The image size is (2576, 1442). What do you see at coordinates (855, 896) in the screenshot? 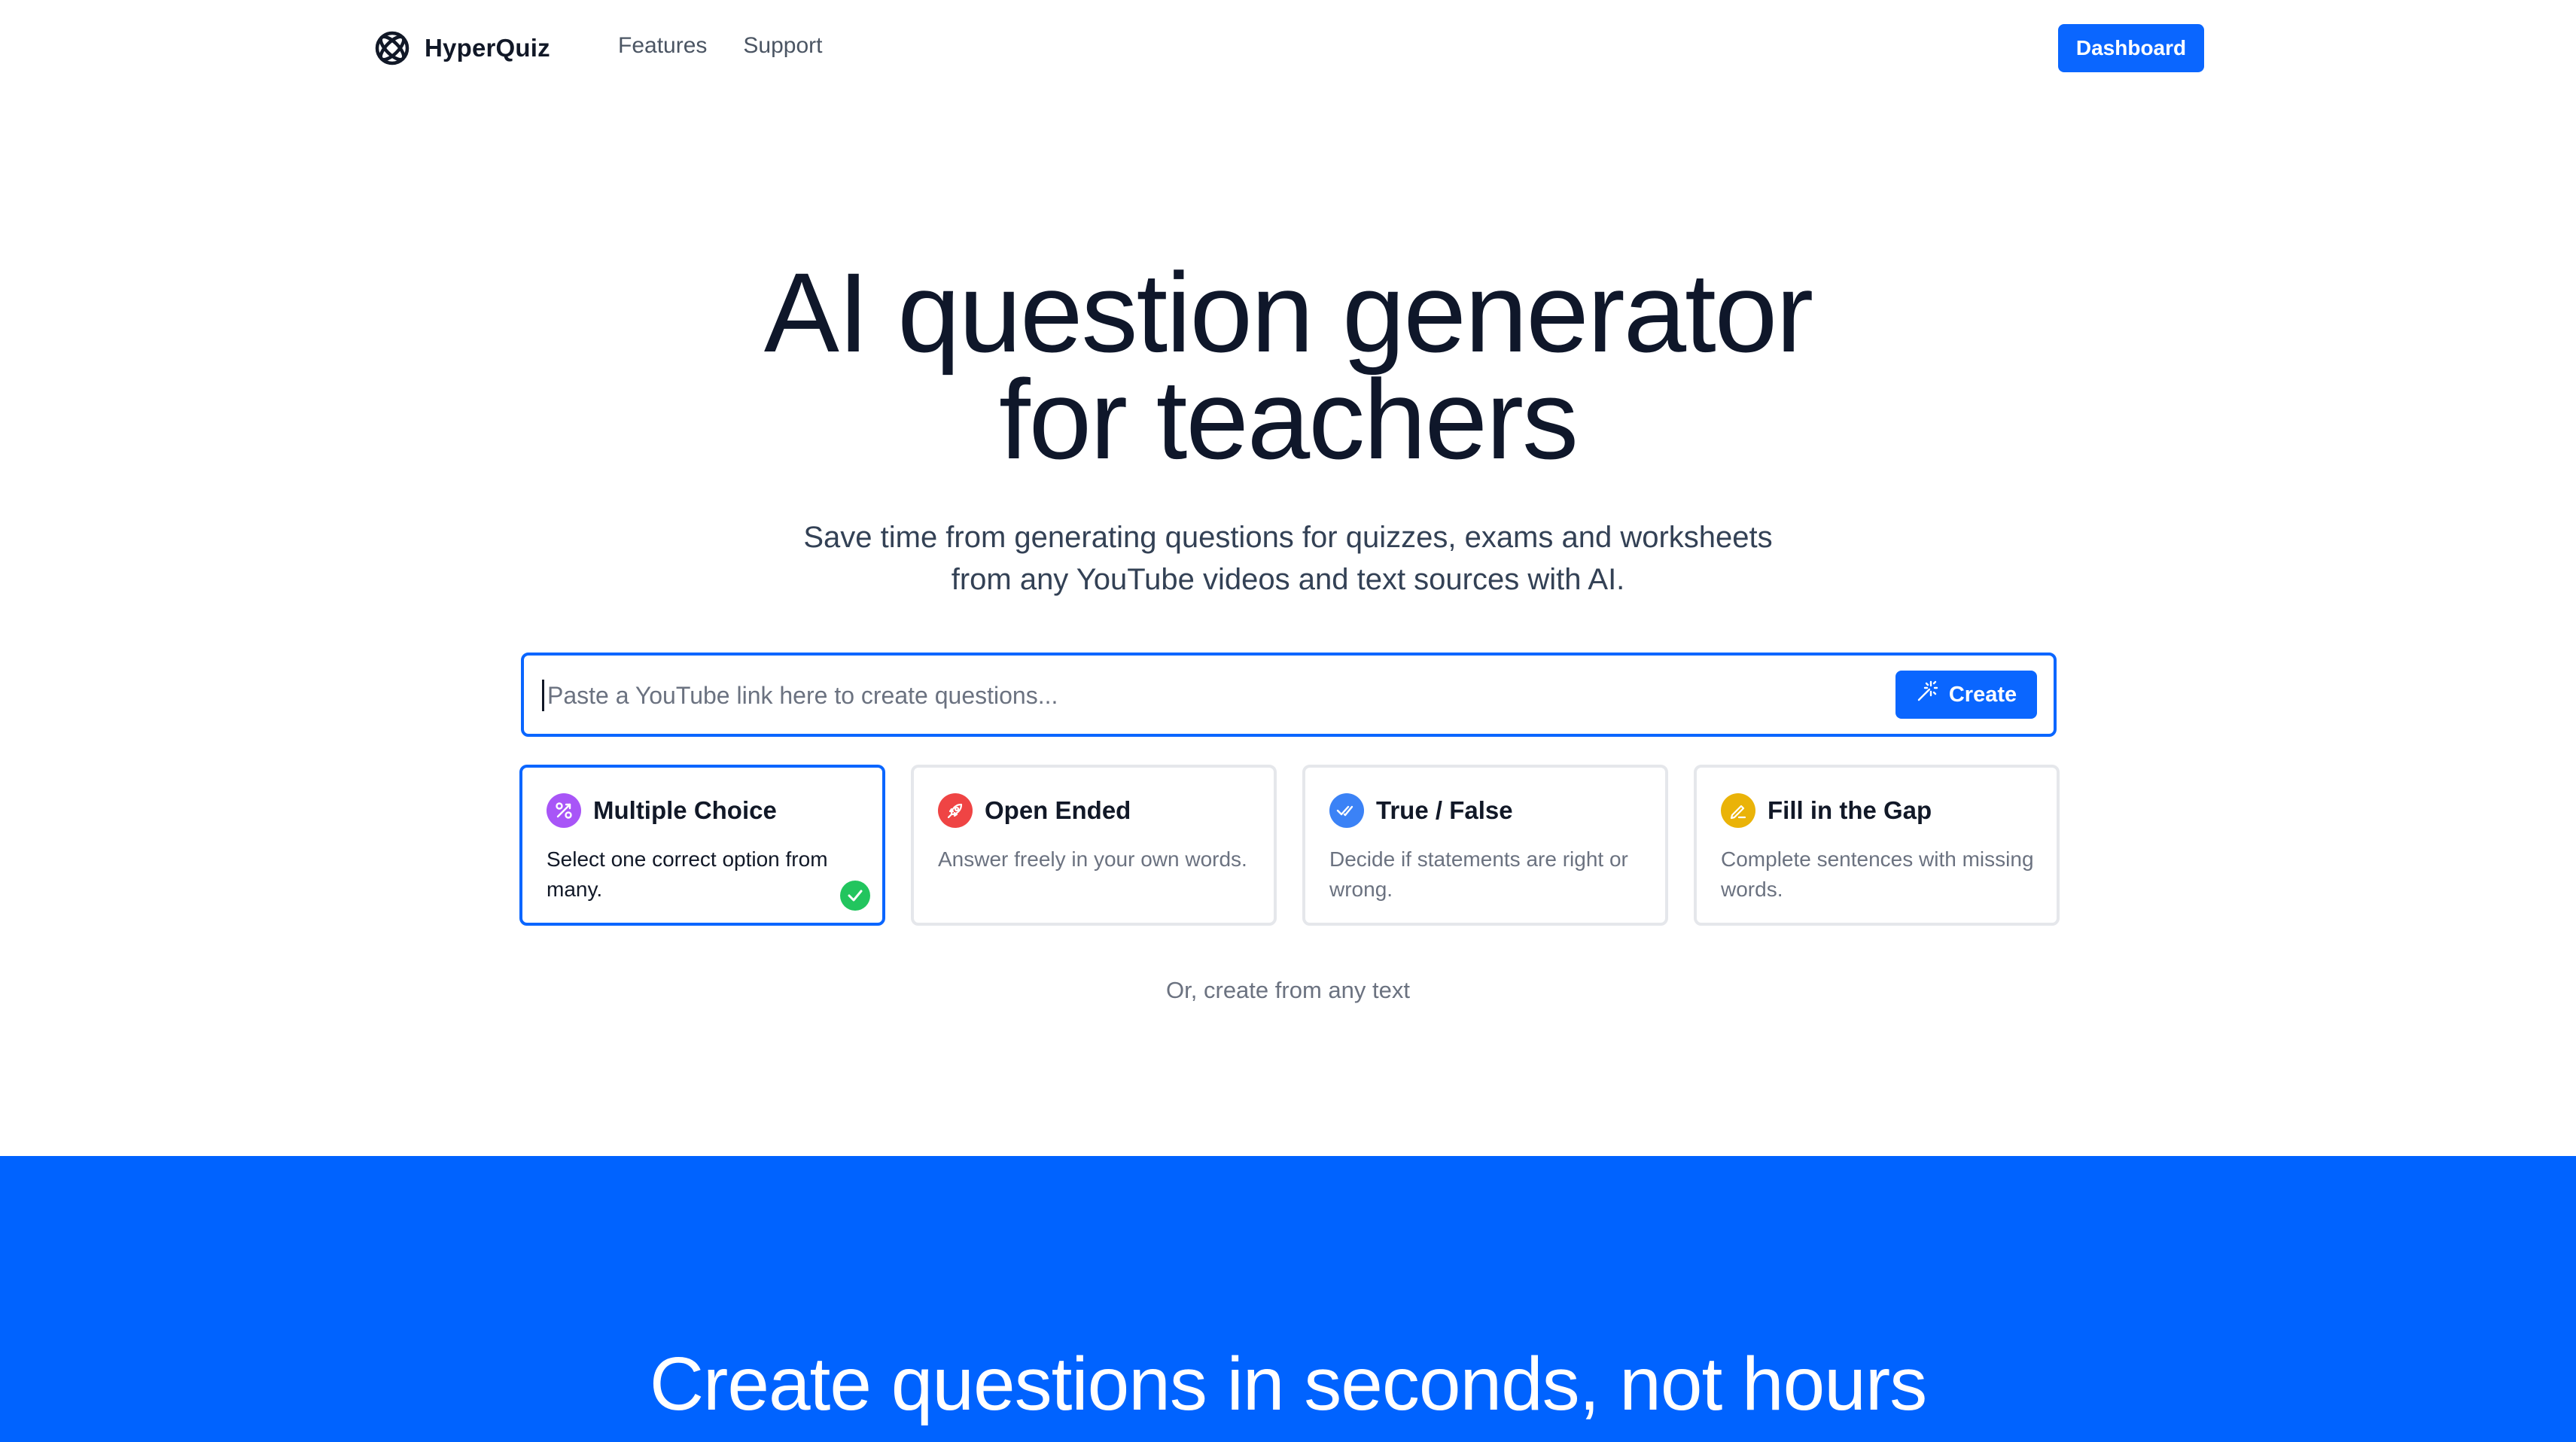
I see `selected-check-icon` at bounding box center [855, 896].